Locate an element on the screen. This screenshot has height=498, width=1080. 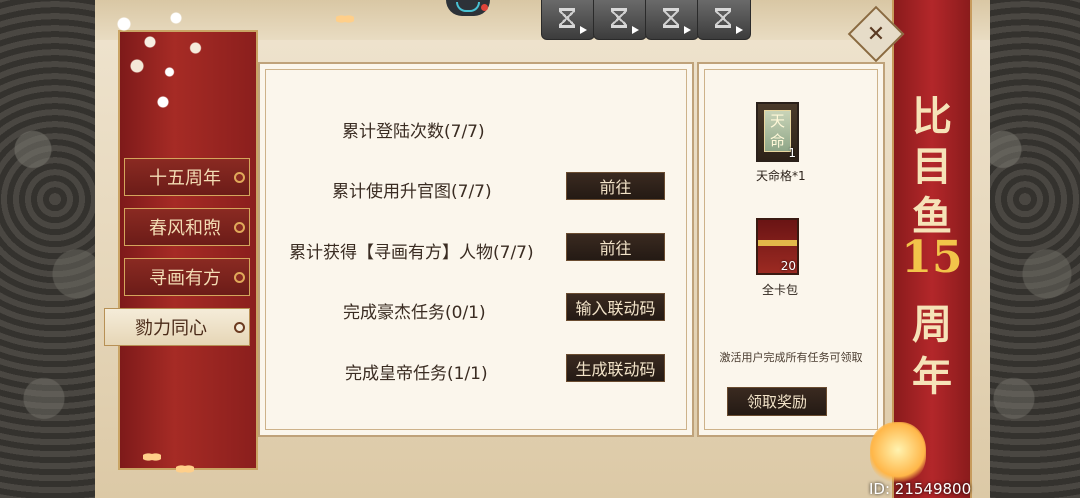
close-icon: ✕ is located at coordinates (876, 34).